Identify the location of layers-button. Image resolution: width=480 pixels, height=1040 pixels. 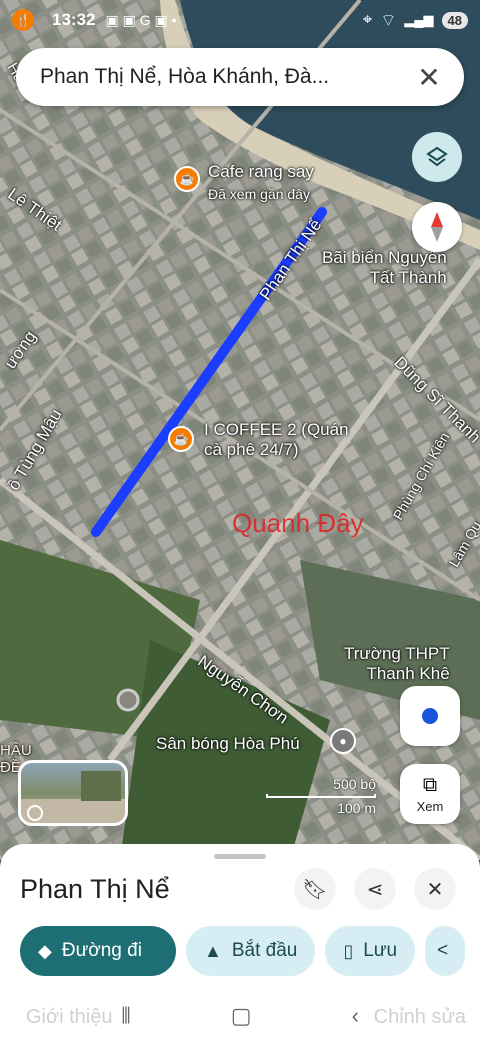
(437, 157).